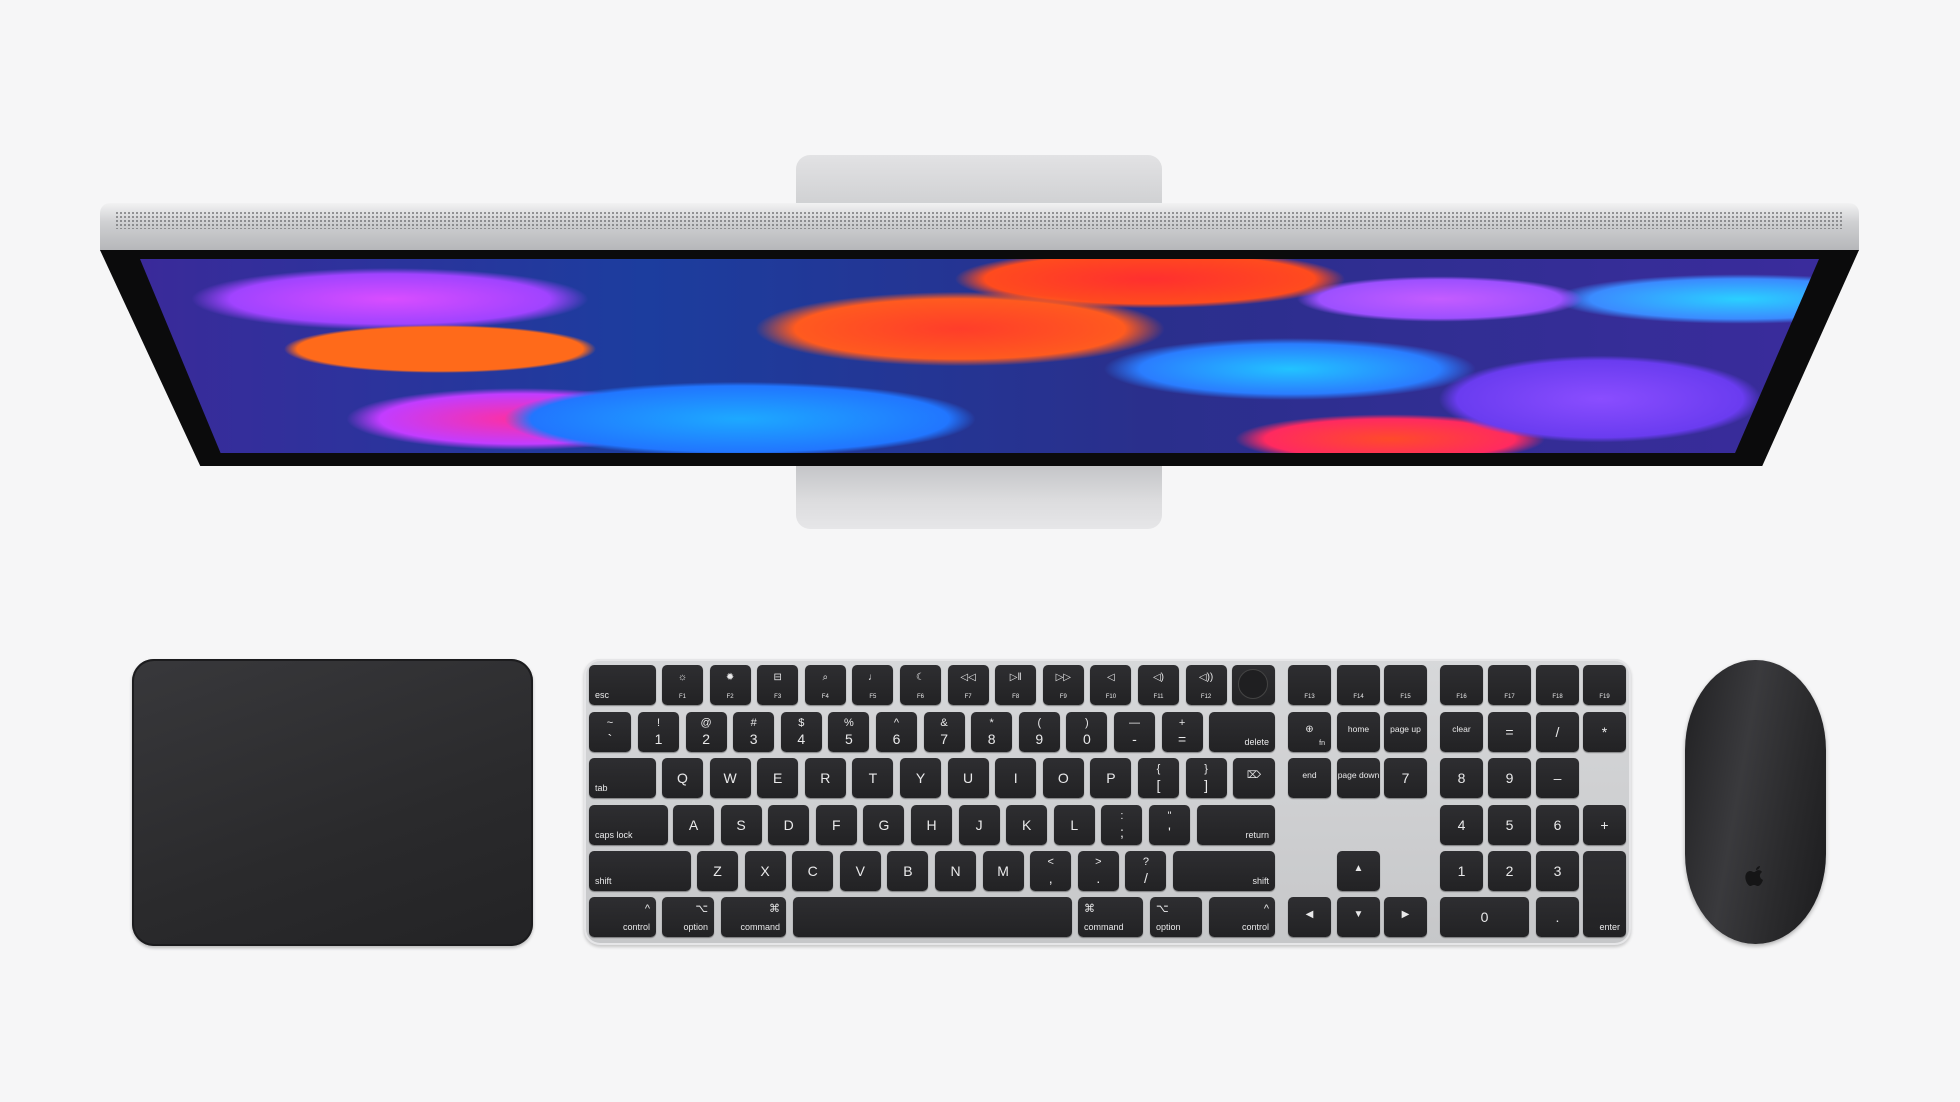 This screenshot has width=1960, height=1102. I want to click on key-1: 1, so click(1461, 871).